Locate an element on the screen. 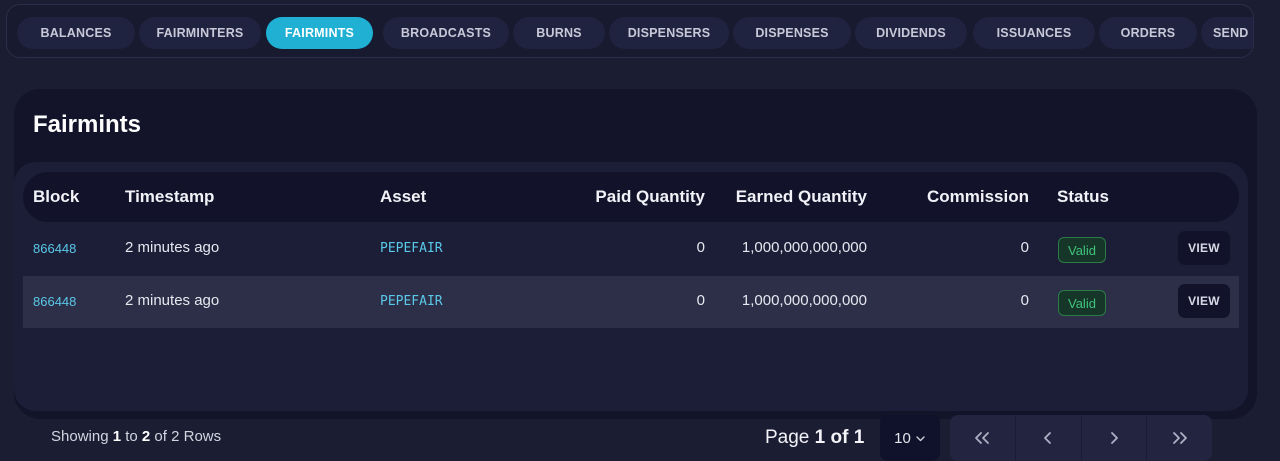 Image resolution: width=1280 pixels, height=461 pixels. tab-fairminters: FAIRMINTERS is located at coordinates (200, 33).